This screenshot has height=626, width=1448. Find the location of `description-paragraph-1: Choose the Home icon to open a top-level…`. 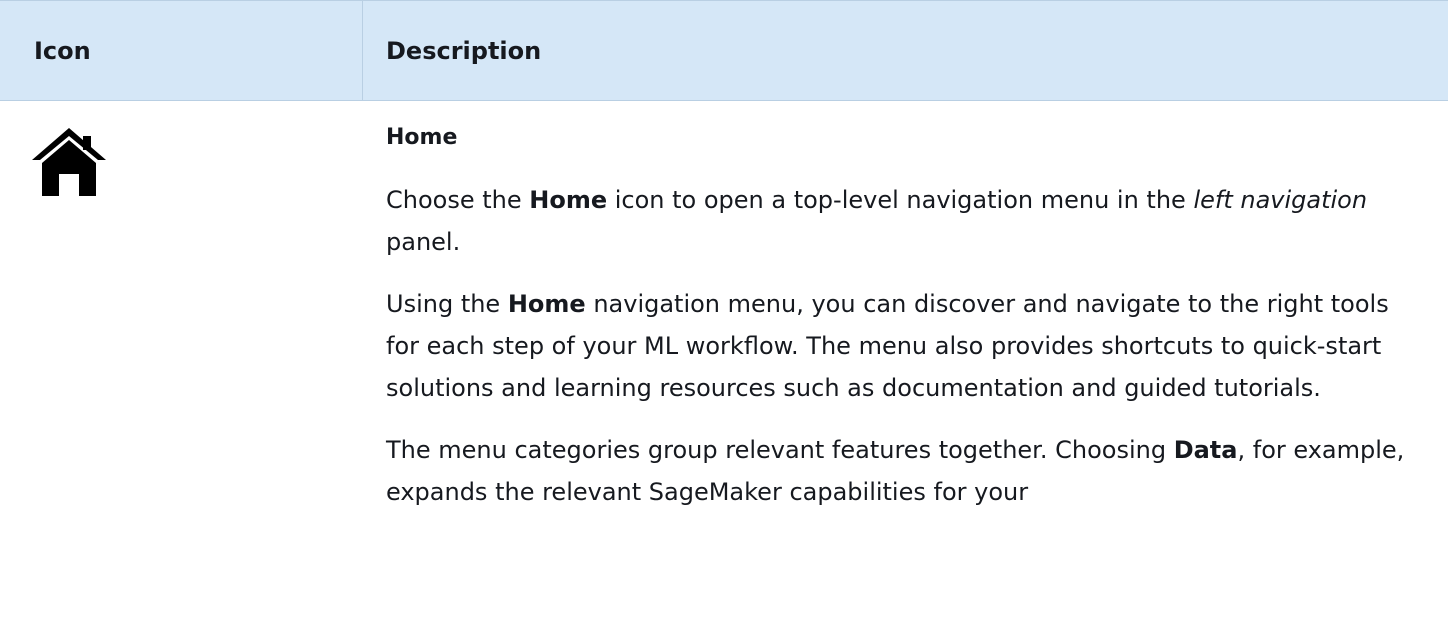

description-paragraph-1: Choose the Home icon to open a top-level… is located at coordinates (896, 221).